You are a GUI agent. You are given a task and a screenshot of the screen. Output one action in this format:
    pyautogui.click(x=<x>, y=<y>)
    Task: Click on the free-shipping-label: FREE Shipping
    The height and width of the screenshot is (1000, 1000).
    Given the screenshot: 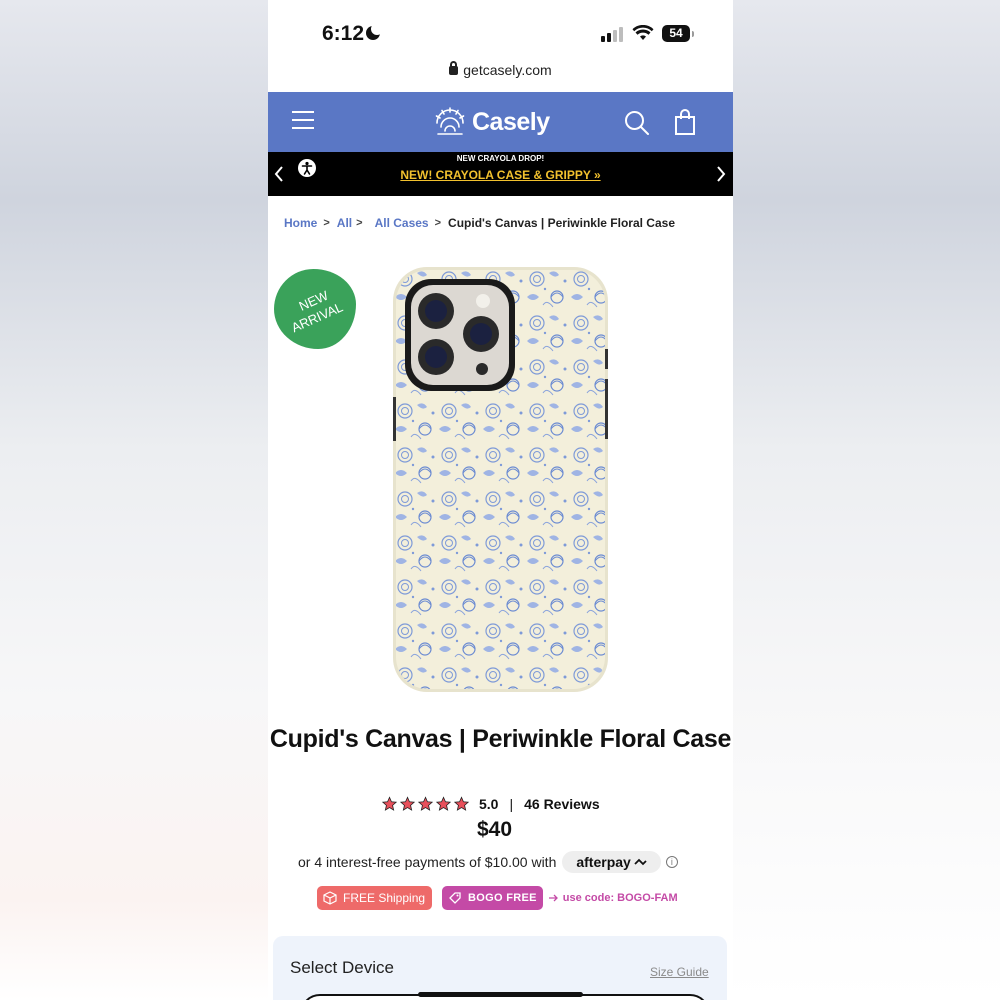 What is the action you would take?
    pyautogui.click(x=384, y=898)
    